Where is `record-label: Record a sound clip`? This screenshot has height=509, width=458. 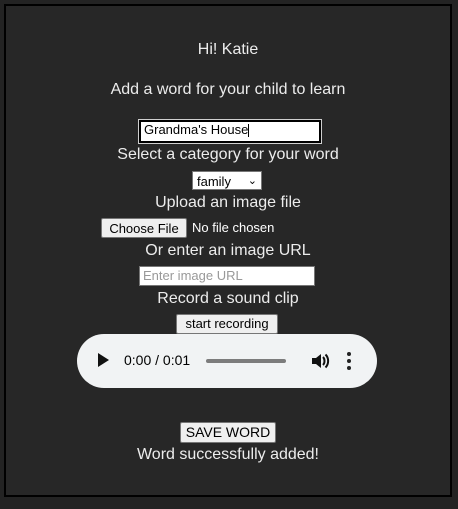 record-label: Record a sound clip is located at coordinates (228, 298).